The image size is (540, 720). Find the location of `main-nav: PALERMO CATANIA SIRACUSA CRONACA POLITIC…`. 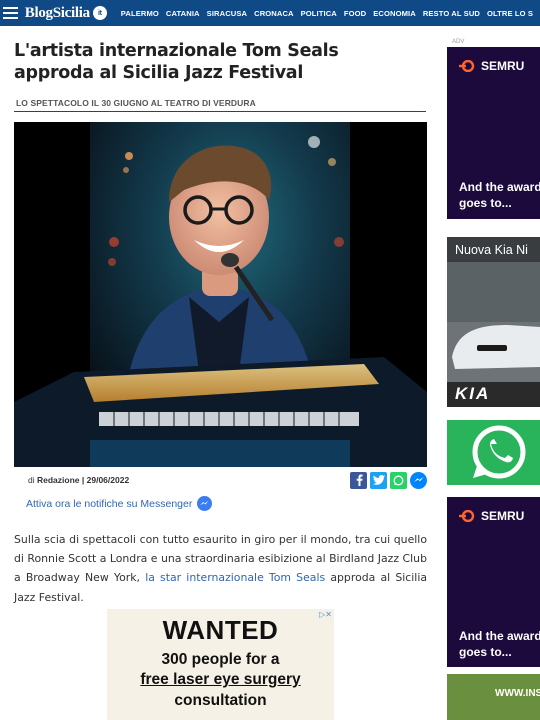

main-nav: PALERMO CATANIA SIRACUSA CRONACA POLITIC… is located at coordinates (330, 13).